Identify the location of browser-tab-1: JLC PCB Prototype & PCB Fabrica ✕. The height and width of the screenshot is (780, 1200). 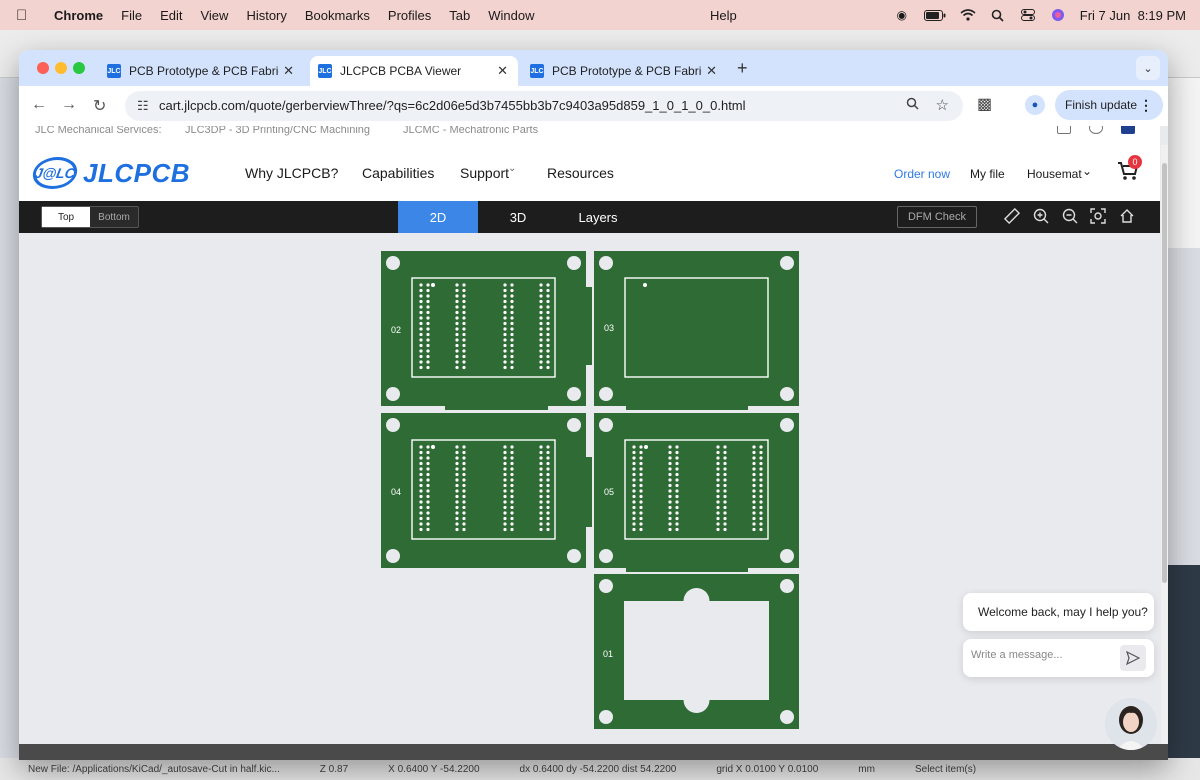
(201, 71).